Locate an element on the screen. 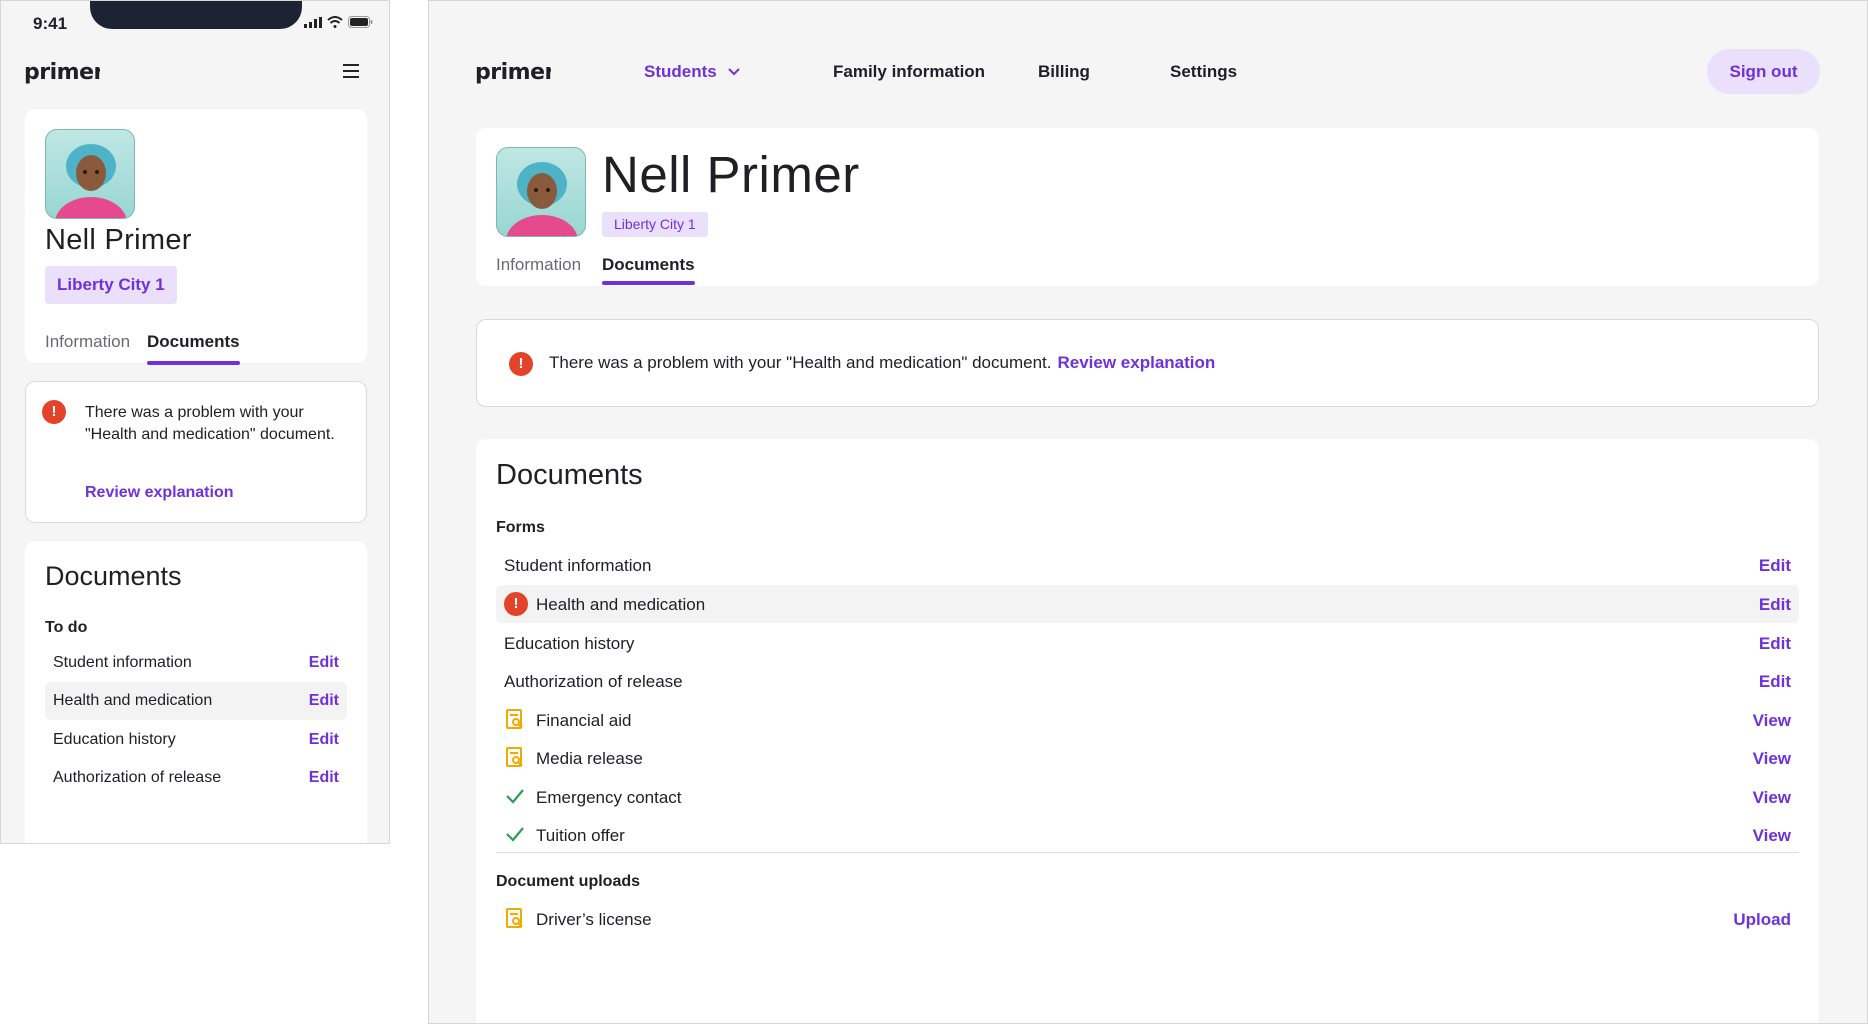 The width and height of the screenshot is (1868, 1024). nav-family-information: Family information is located at coordinates (909, 72).